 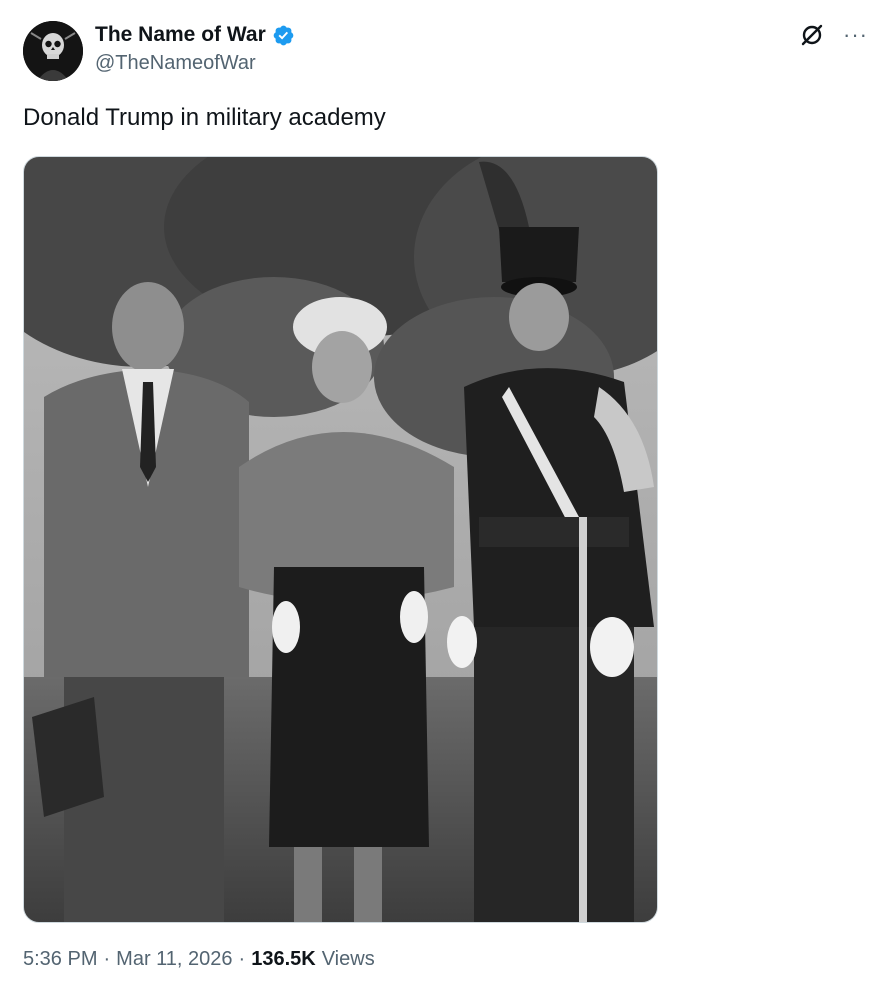 What do you see at coordinates (283, 959) in the screenshot?
I see `views-count: 136.5K` at bounding box center [283, 959].